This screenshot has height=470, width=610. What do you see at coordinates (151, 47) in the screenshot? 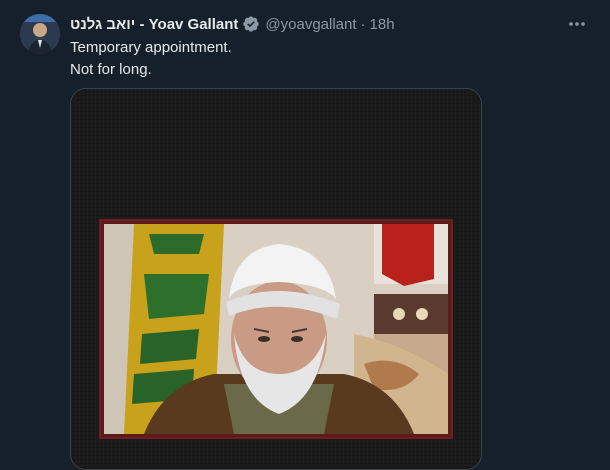
I see `tweet-text-line: Temporary appointment.` at bounding box center [151, 47].